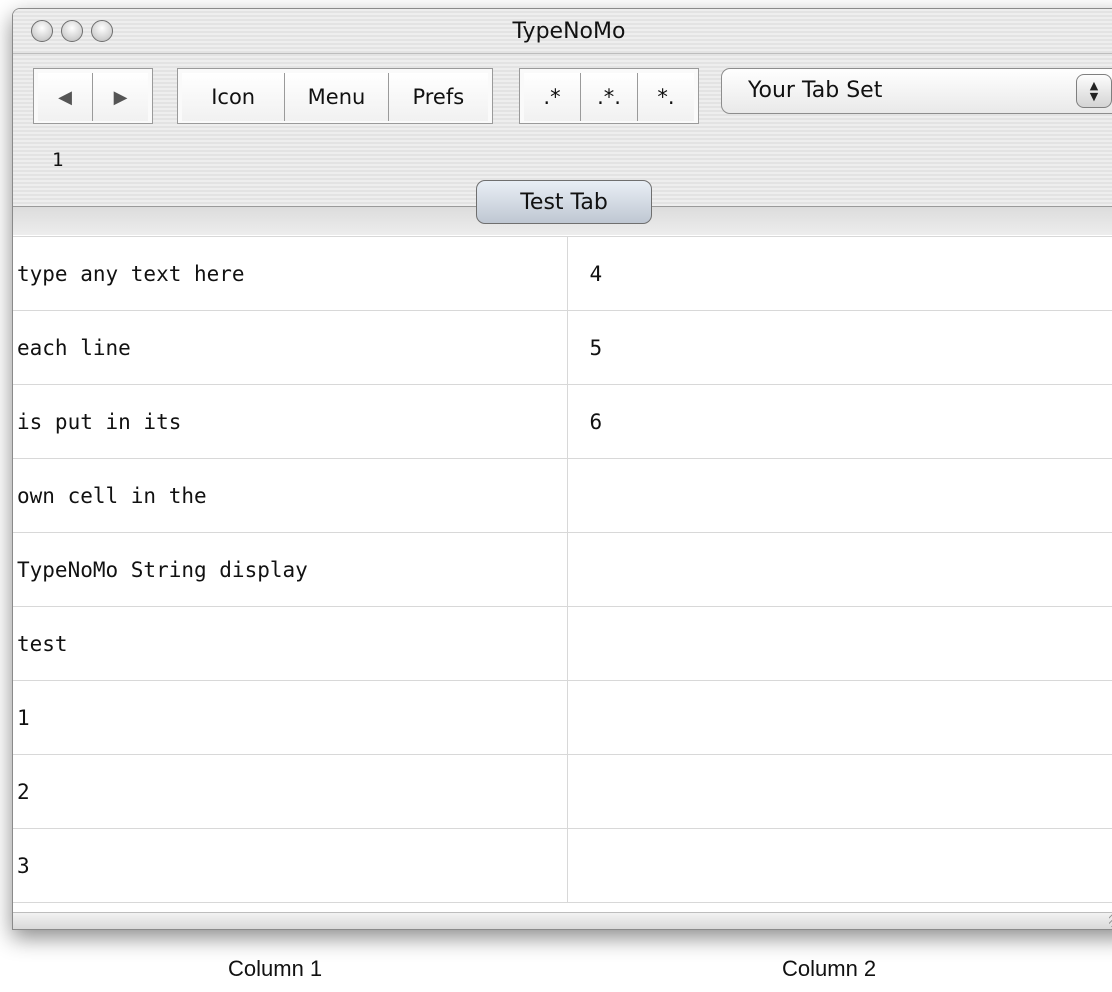 Image resolution: width=1112 pixels, height=992 pixels. What do you see at coordinates (438, 97) in the screenshot?
I see `prefs-button: Prefs` at bounding box center [438, 97].